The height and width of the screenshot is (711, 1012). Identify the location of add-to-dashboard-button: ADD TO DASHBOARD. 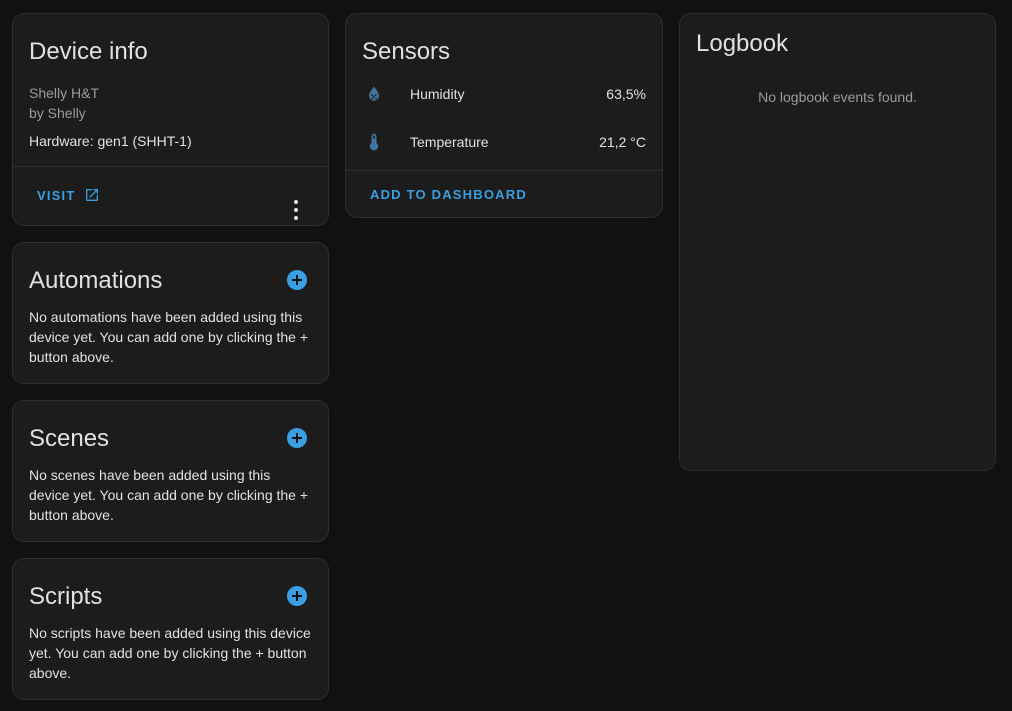
(448, 194).